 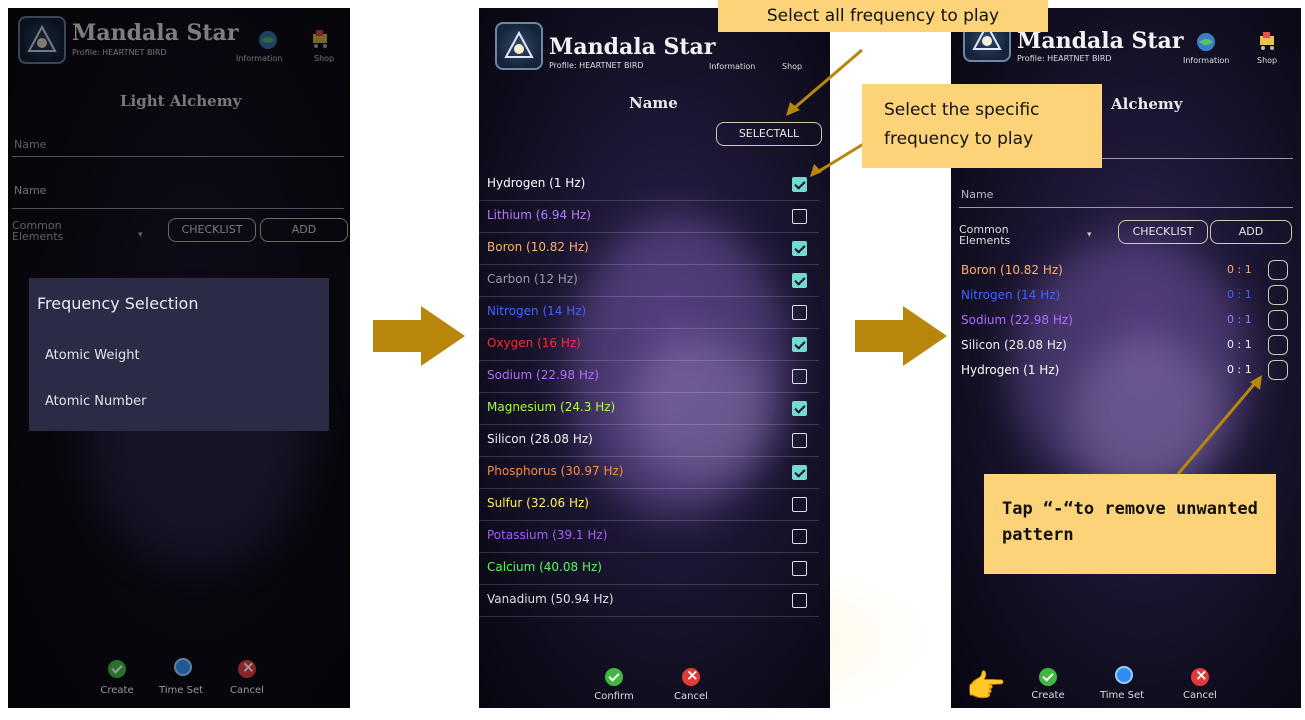 I want to click on name-field-underline, so click(x=1126, y=207).